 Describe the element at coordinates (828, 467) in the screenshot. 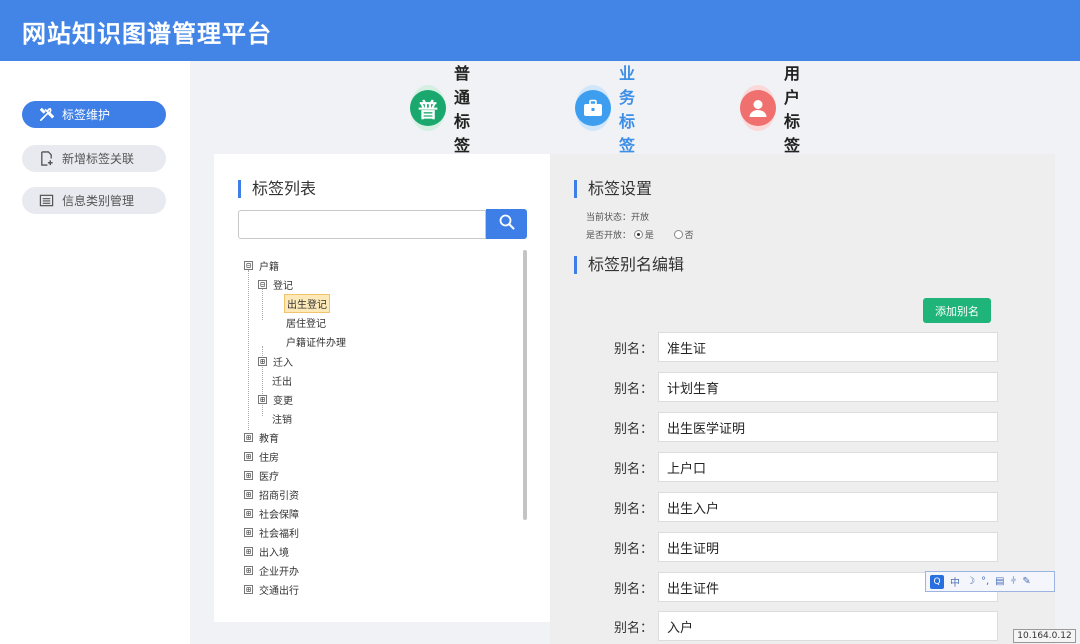

I see `alias-input: 上户口` at that location.